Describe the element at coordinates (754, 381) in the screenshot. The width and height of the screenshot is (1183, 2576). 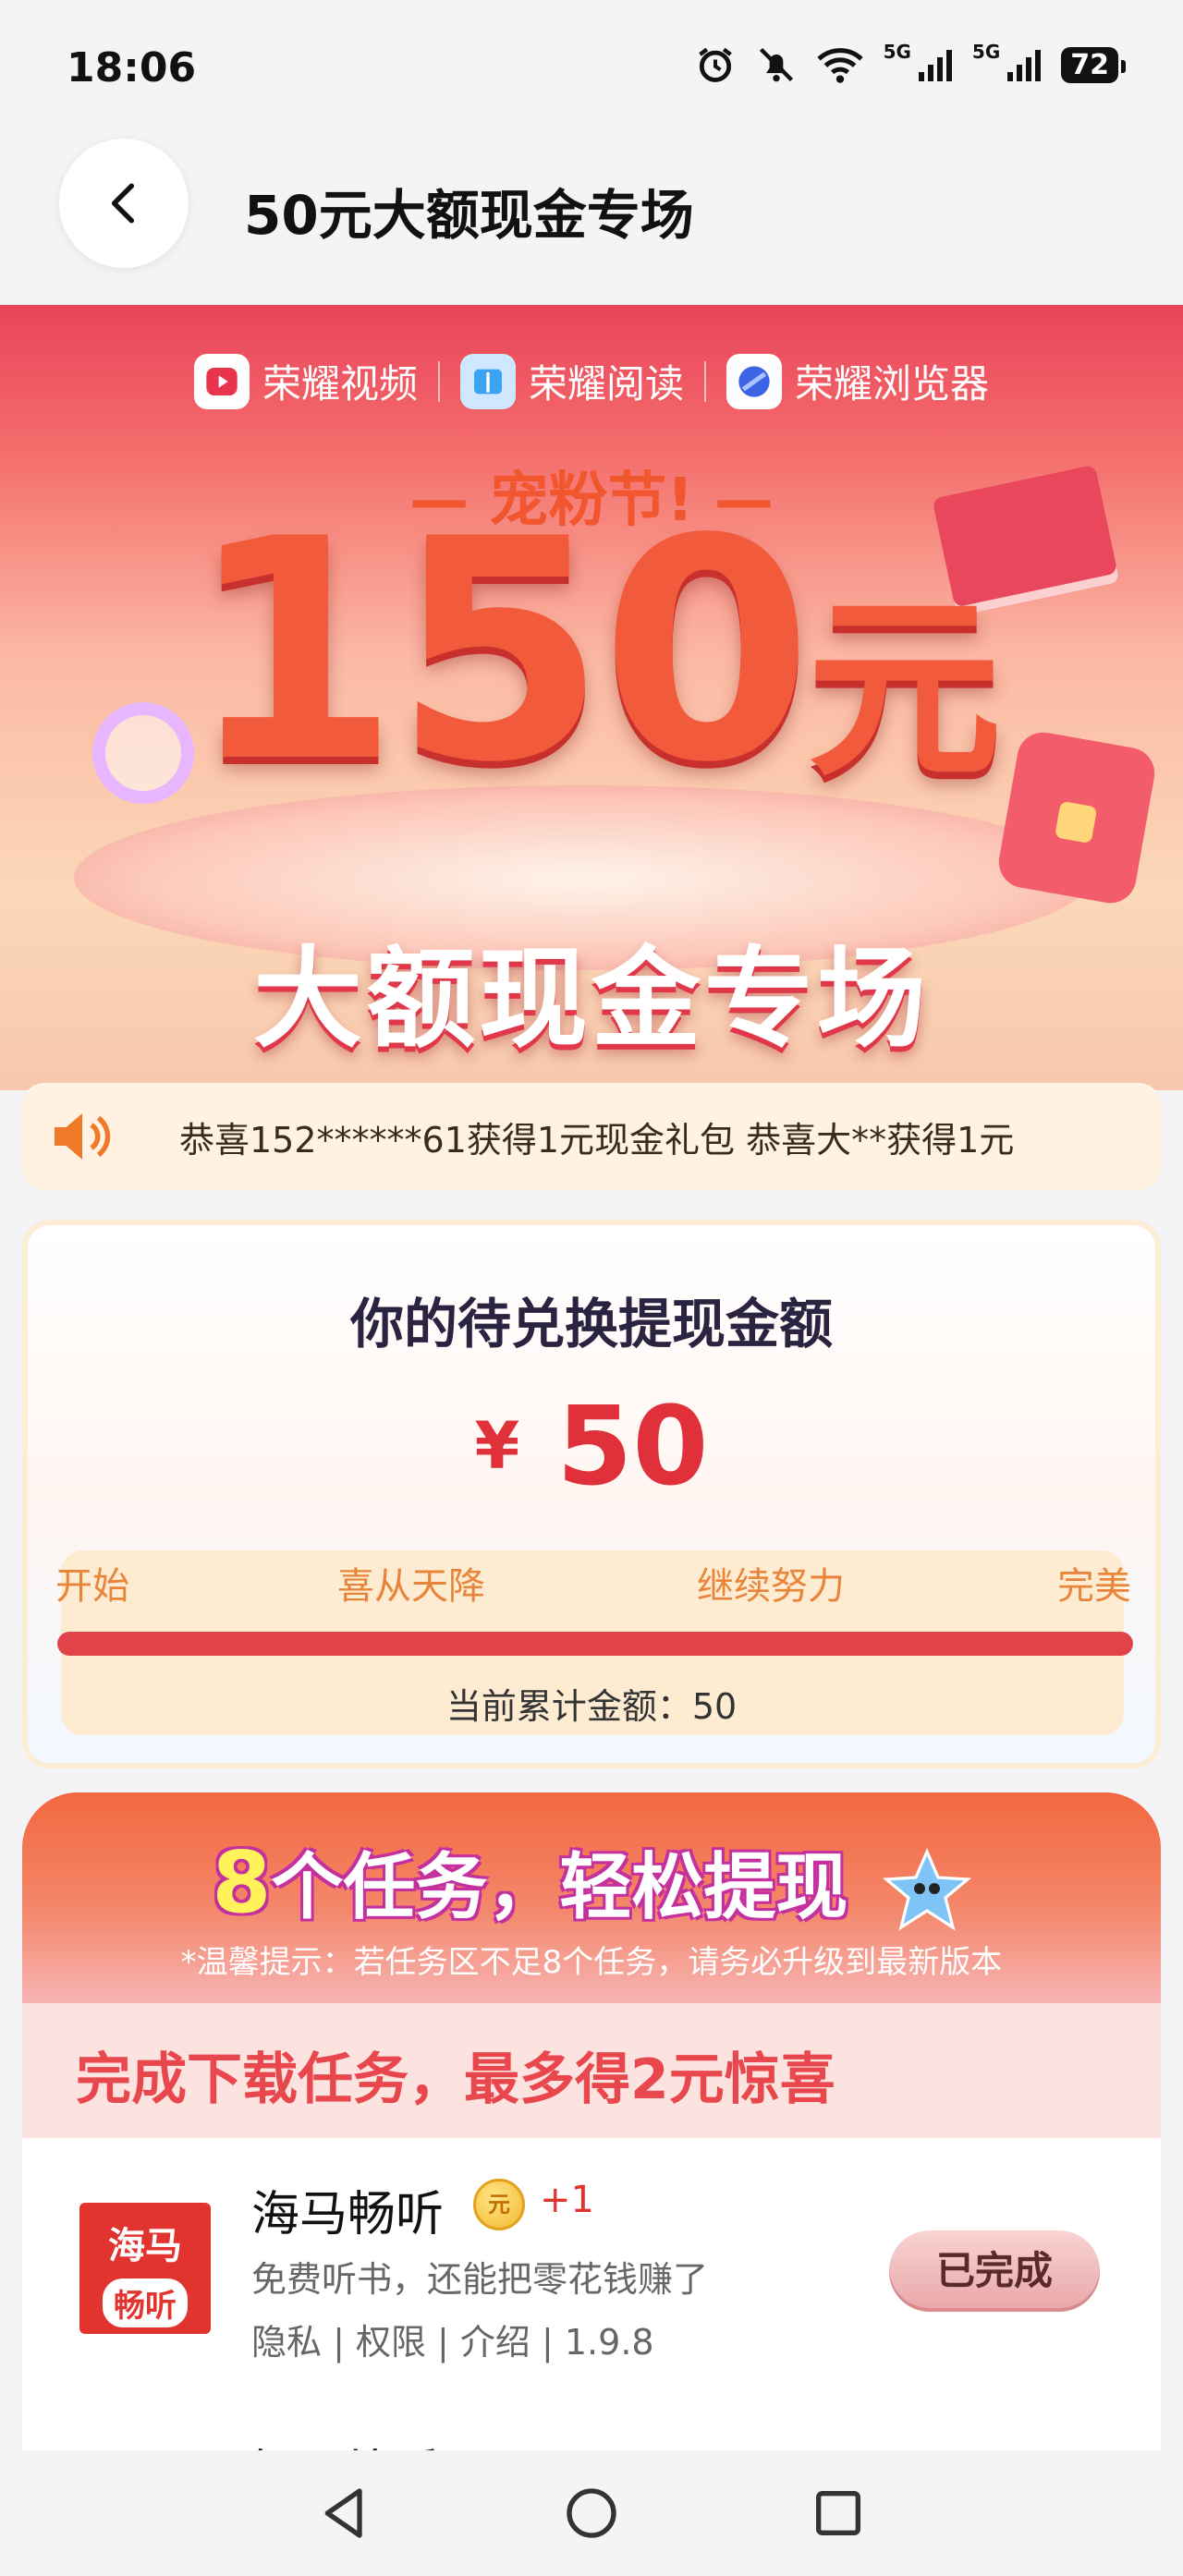
I see `browser-logo-icon` at that location.